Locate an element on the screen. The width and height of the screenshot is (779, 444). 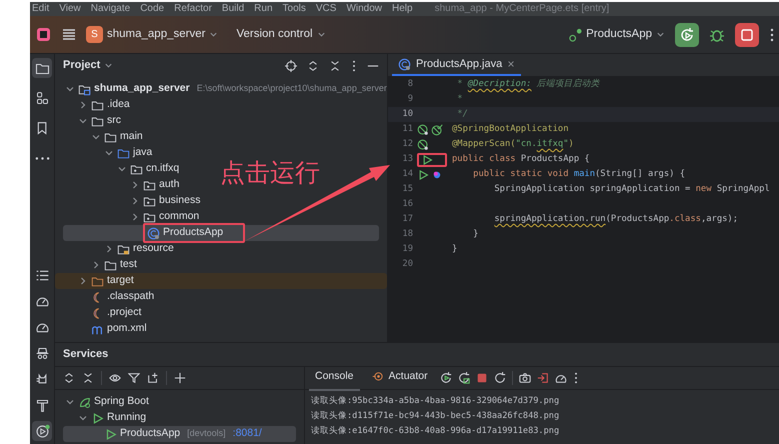
menu-item: Run is located at coordinates (263, 9).